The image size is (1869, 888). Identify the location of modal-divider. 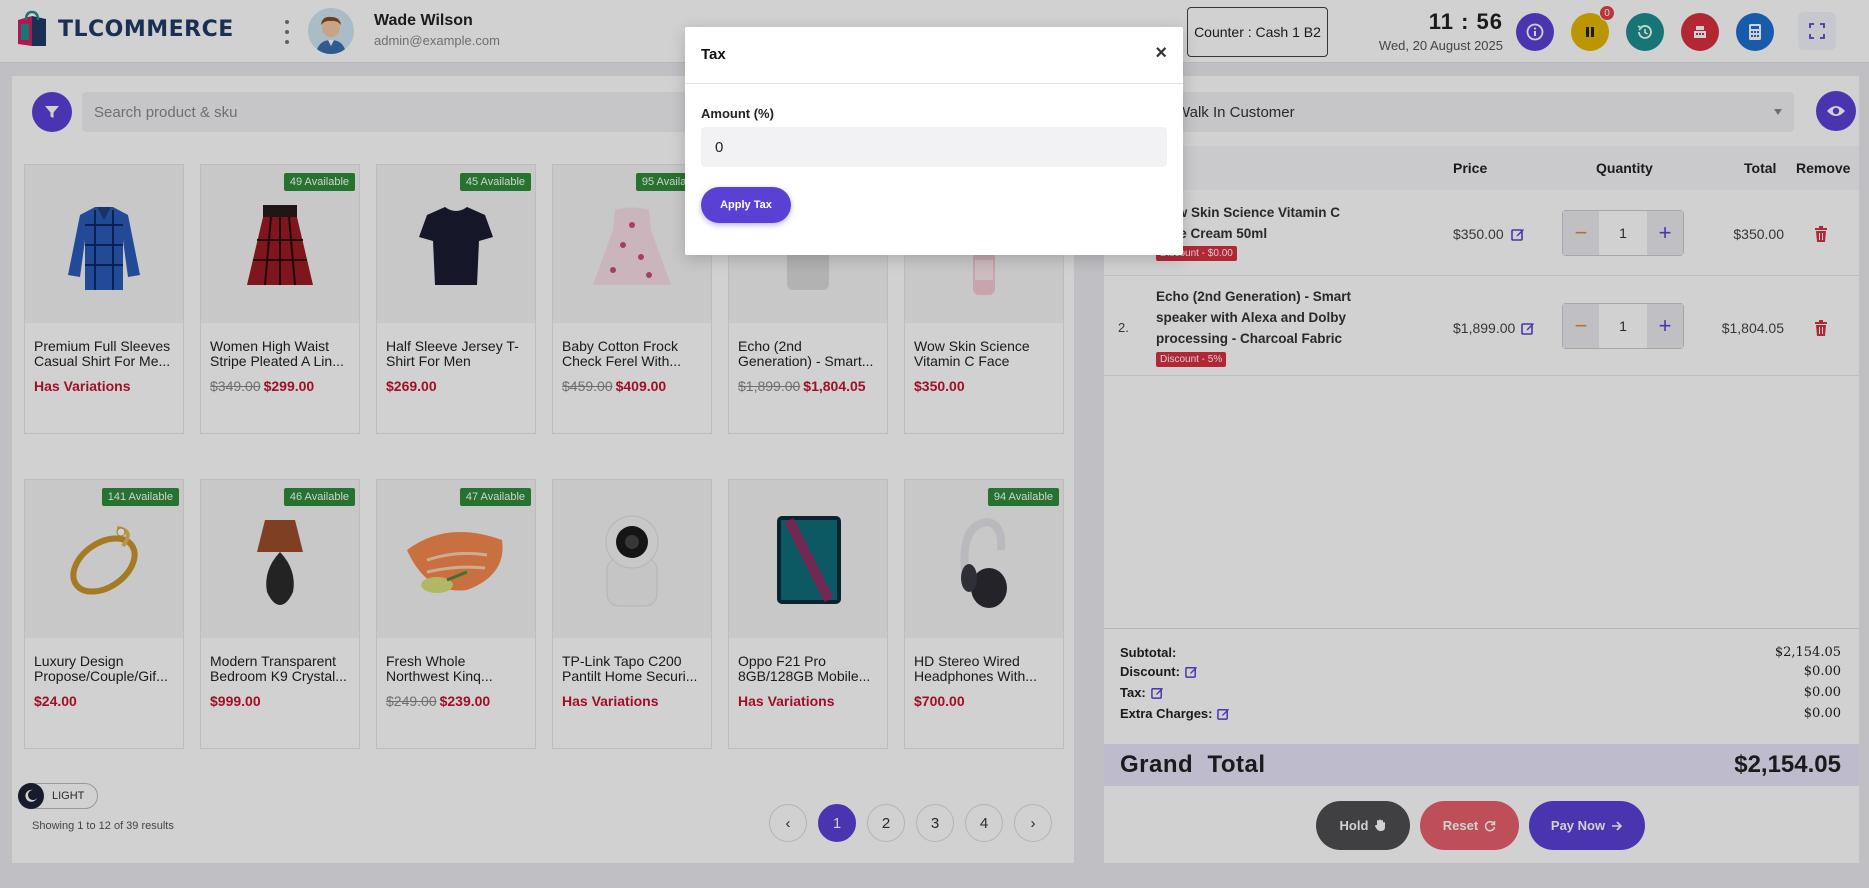
(934, 83).